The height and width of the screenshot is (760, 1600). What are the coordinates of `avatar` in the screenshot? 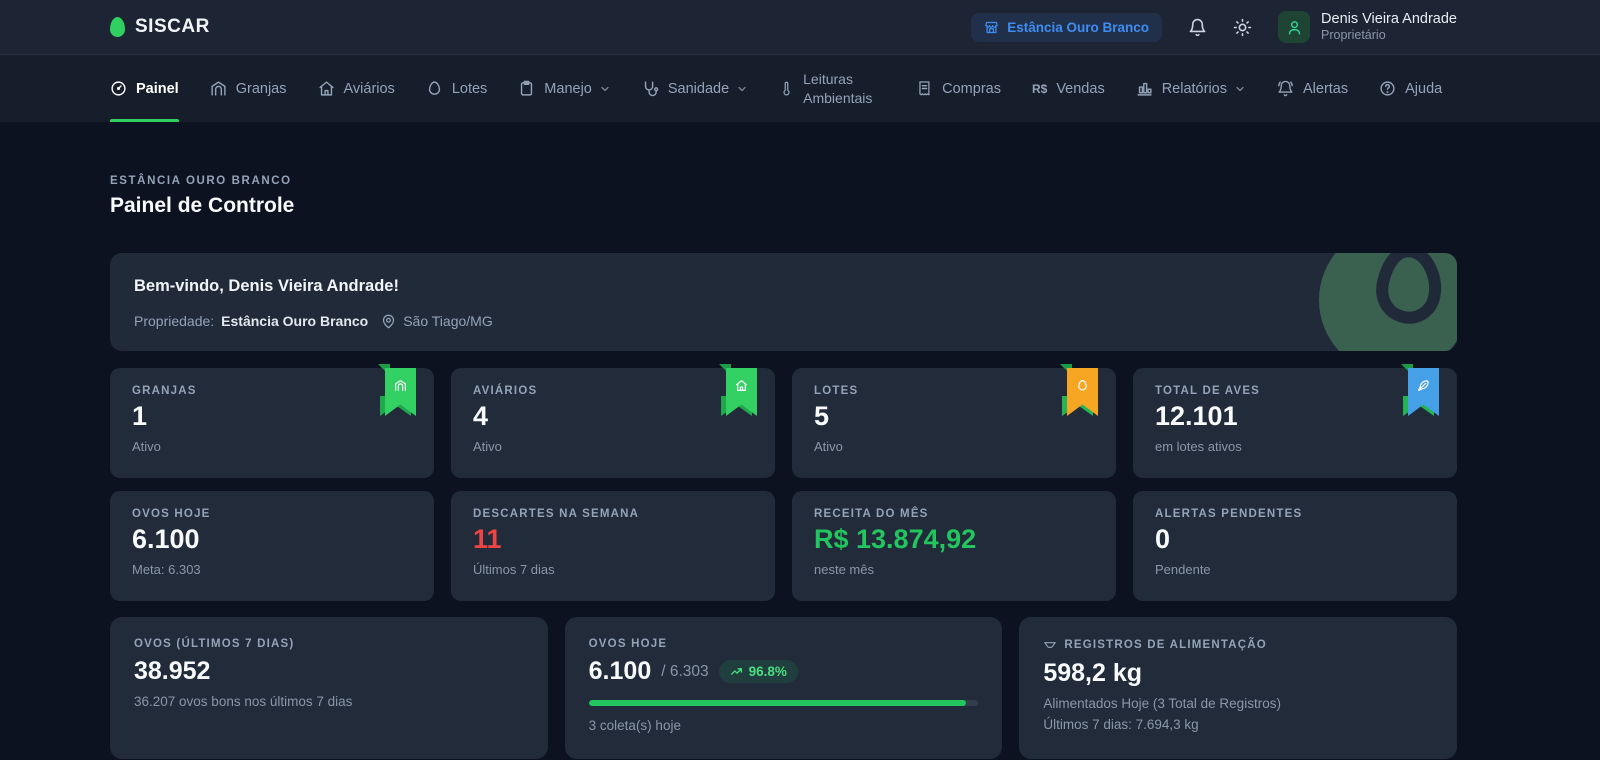 It's located at (1294, 27).